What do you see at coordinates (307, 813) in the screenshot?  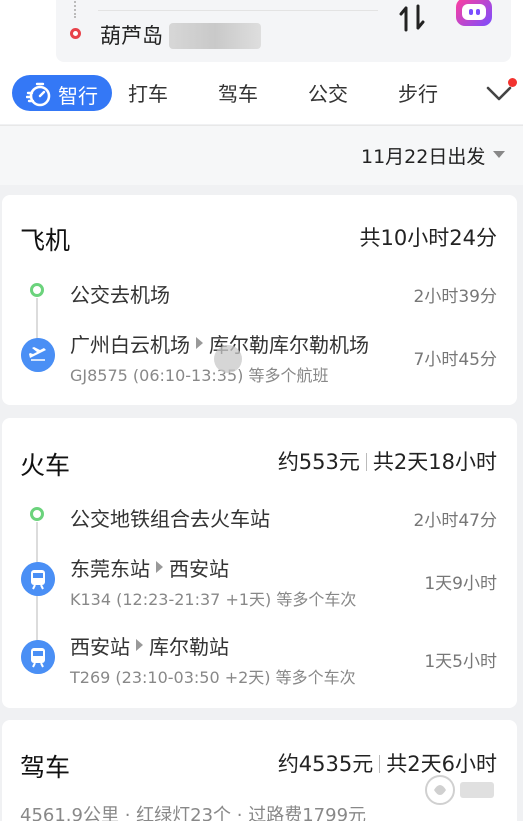 I see `drive-toll: 过路费1799元` at bounding box center [307, 813].